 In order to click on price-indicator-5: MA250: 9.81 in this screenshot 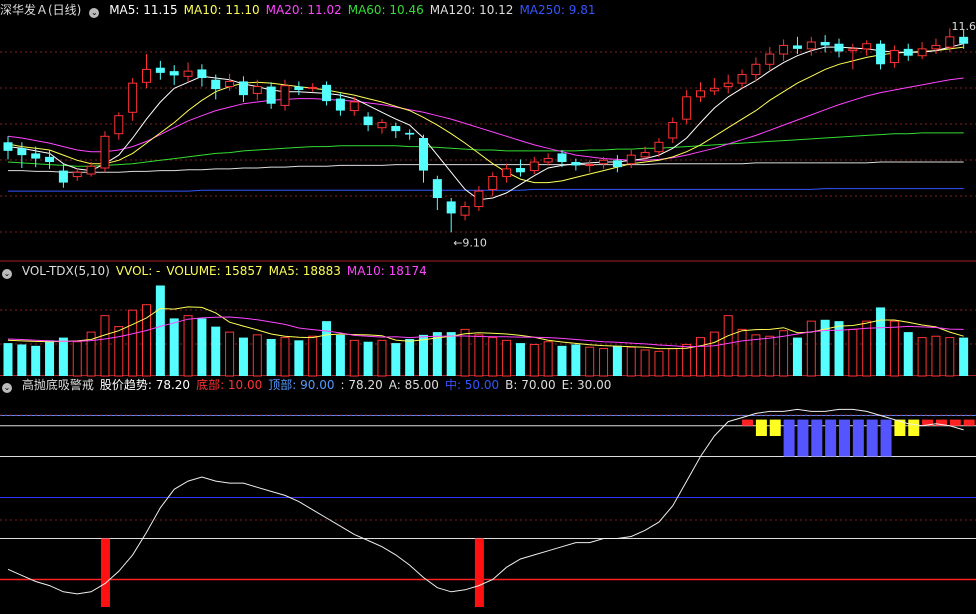, I will do `click(557, 10)`.